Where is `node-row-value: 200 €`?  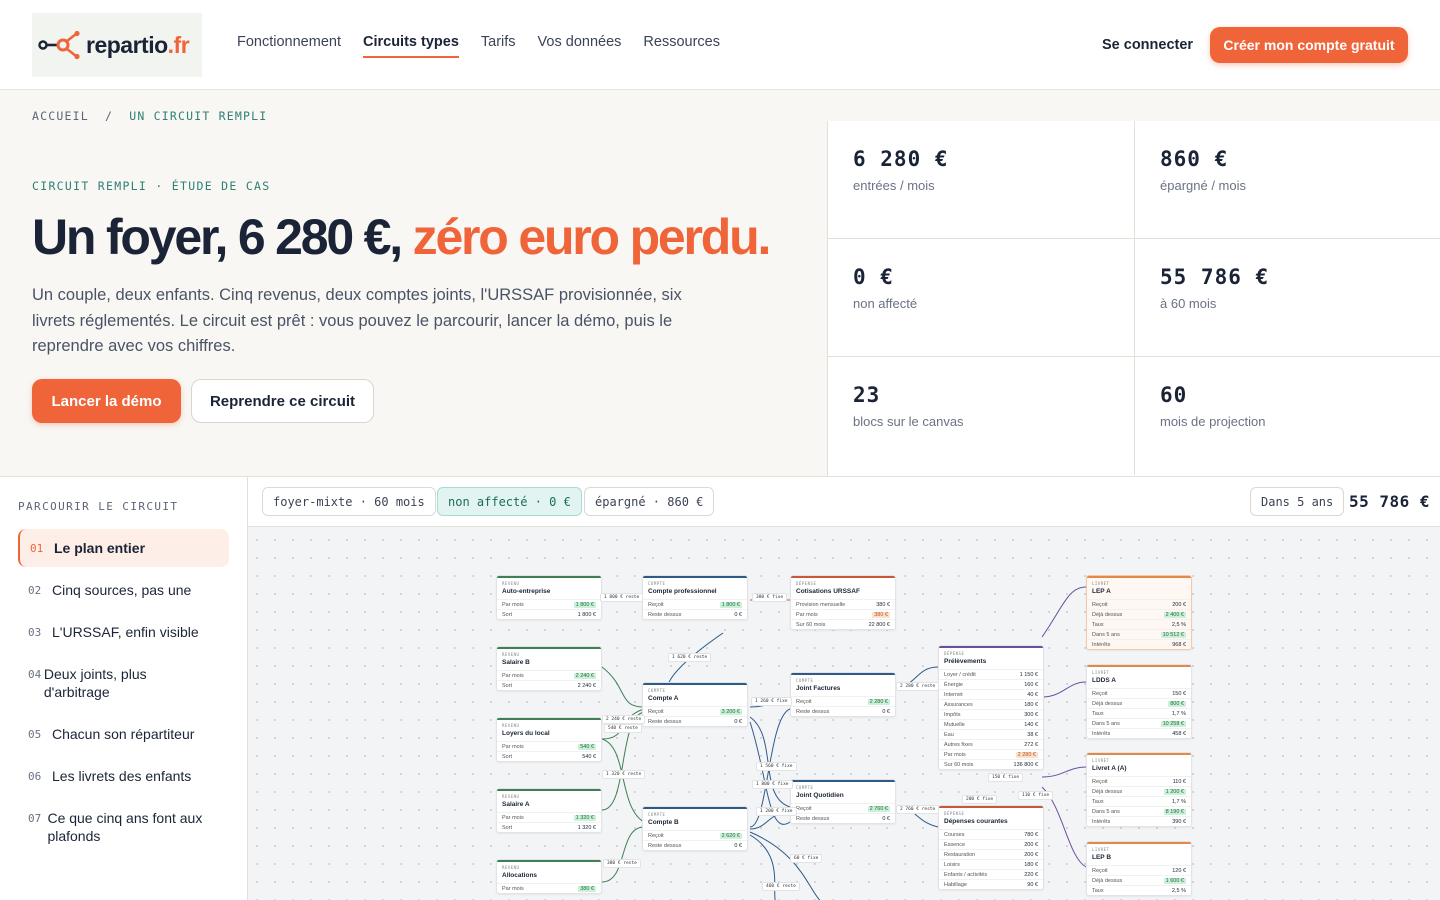 node-row-value: 200 € is located at coordinates (1031, 844).